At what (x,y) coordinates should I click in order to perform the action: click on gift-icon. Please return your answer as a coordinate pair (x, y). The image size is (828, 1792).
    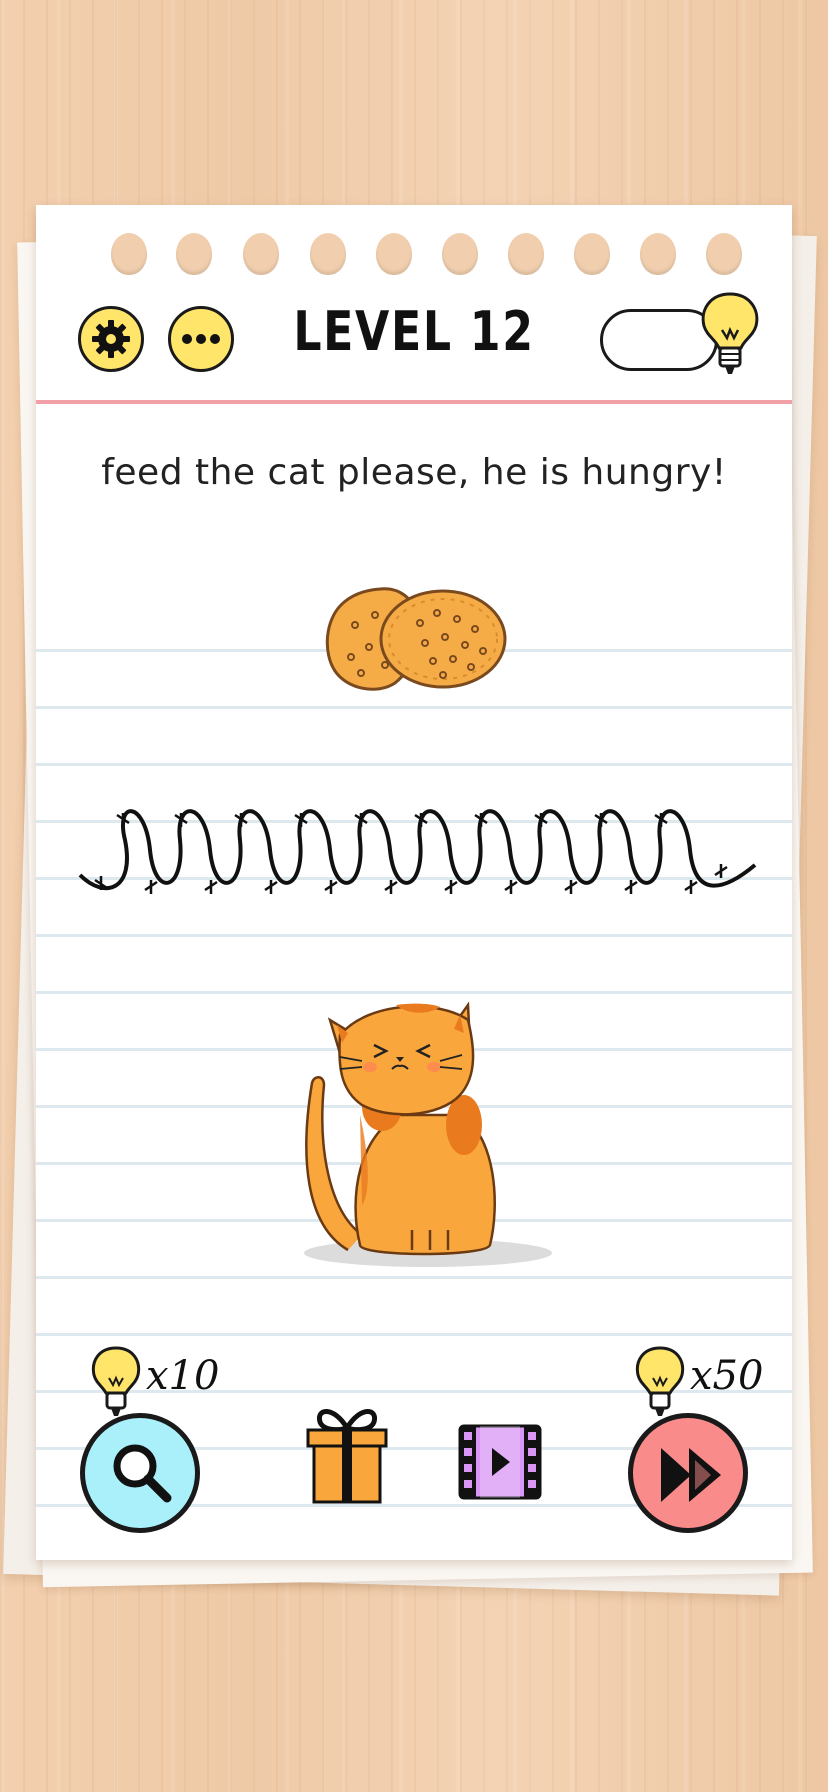
    Looking at the image, I should click on (347, 1454).